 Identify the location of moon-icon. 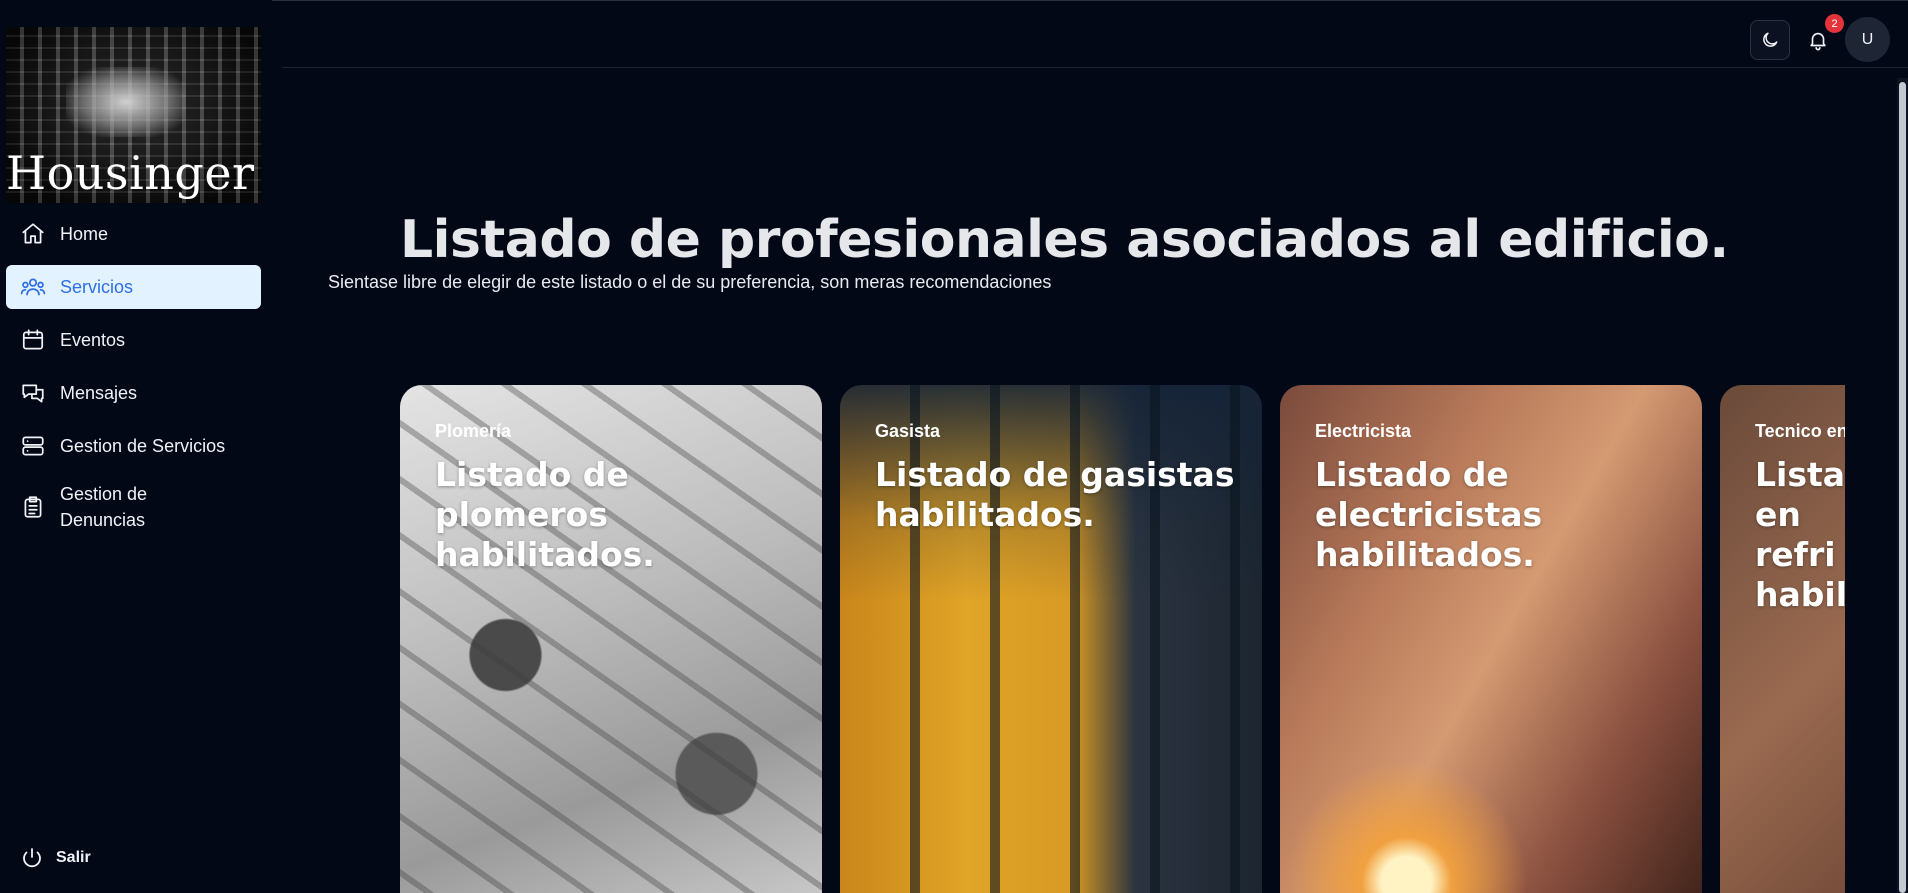
(1770, 39).